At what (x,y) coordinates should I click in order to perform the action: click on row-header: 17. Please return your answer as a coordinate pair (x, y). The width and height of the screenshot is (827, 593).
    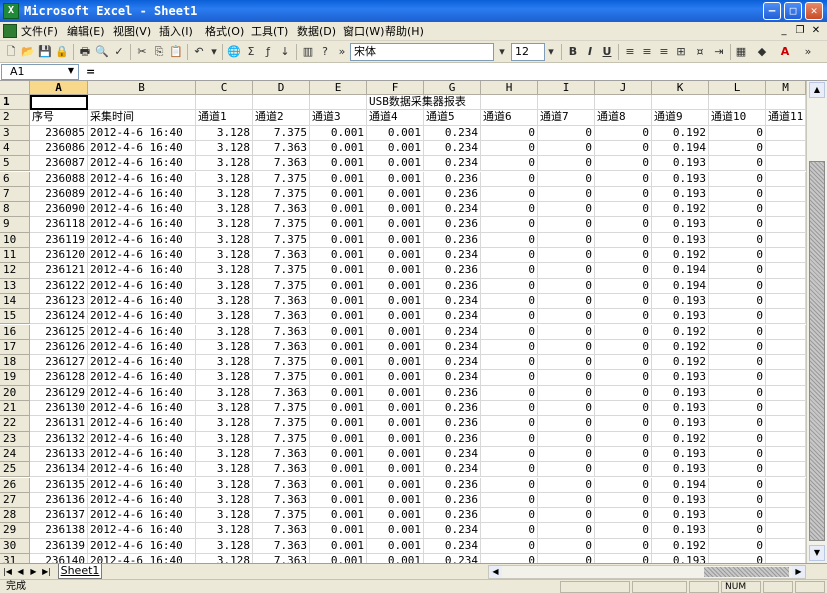
    Looking at the image, I should click on (15, 347).